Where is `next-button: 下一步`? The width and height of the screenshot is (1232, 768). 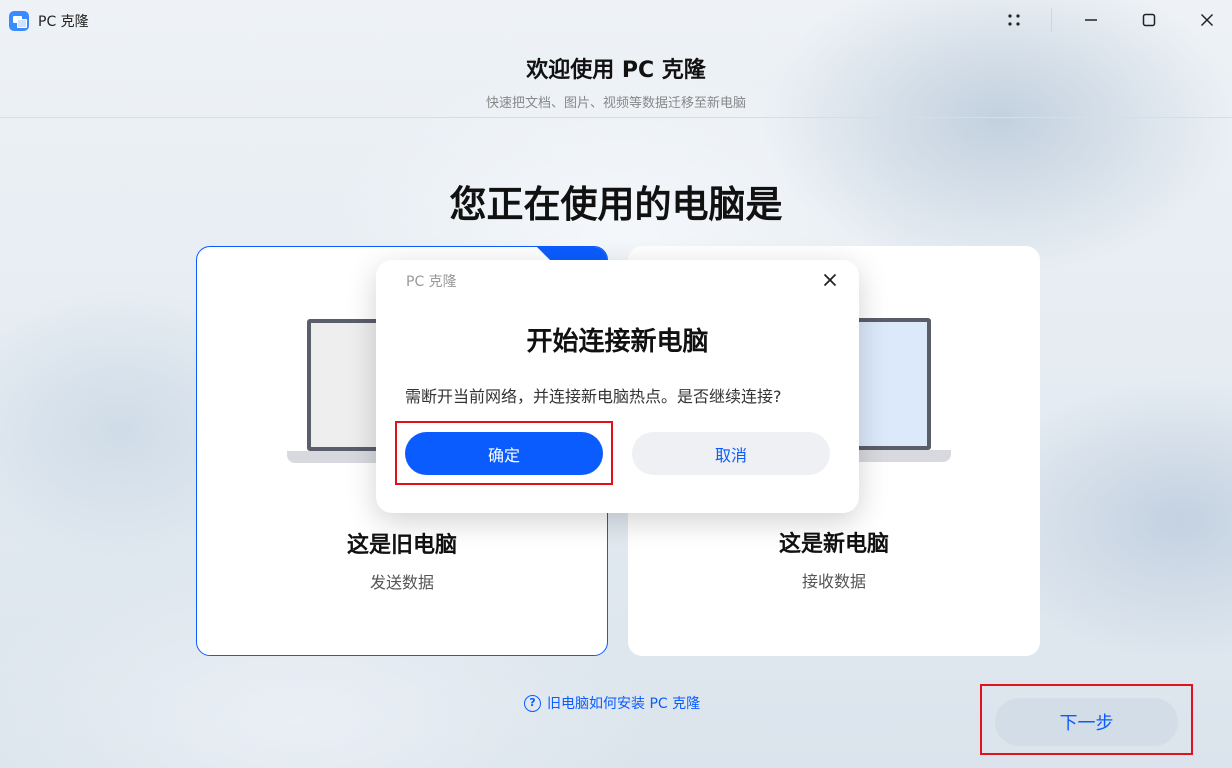 next-button: 下一步 is located at coordinates (1086, 722).